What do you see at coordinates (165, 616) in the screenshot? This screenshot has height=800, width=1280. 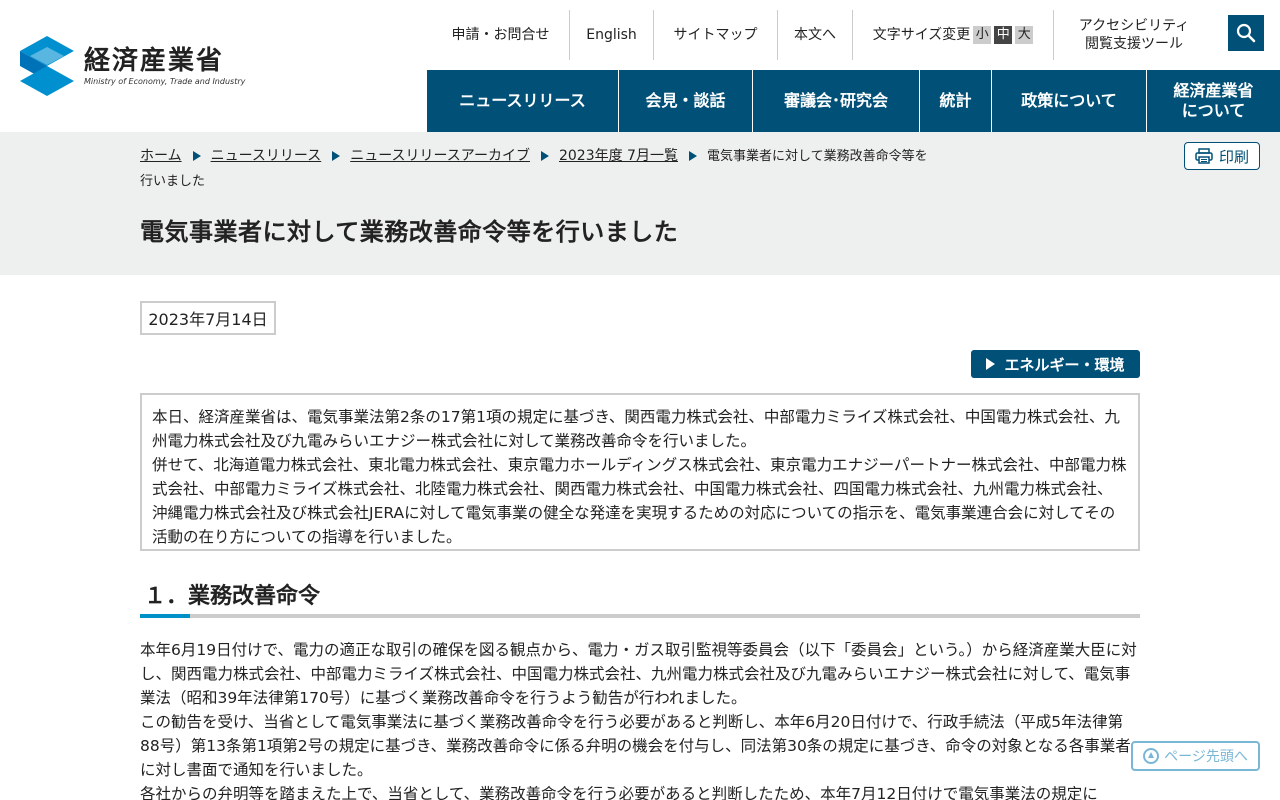 I see `heading-accent` at bounding box center [165, 616].